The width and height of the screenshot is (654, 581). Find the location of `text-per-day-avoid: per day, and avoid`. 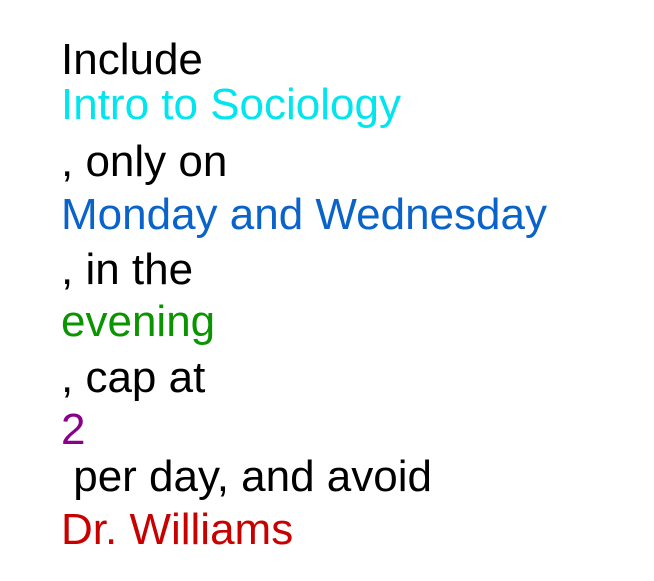

text-per-day-avoid: per day, and avoid is located at coordinates (246, 476).